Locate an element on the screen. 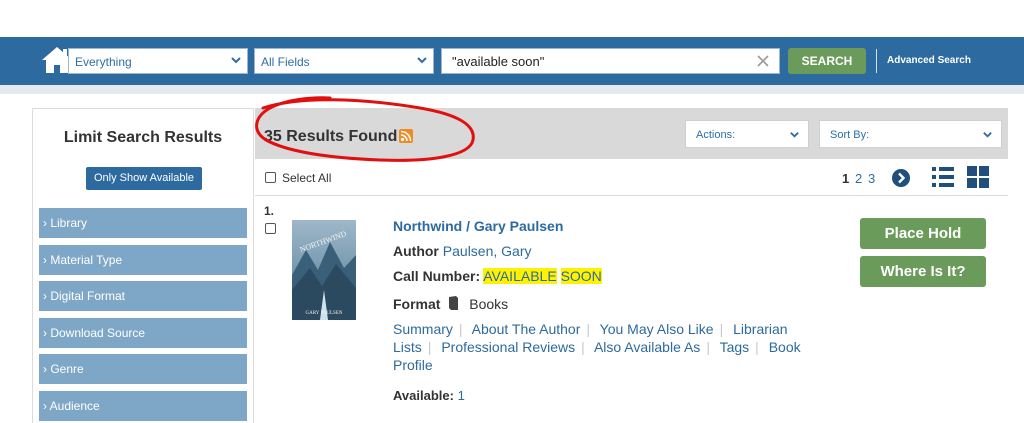 The width and height of the screenshot is (1024, 423). search-button: SEARCH is located at coordinates (827, 61).